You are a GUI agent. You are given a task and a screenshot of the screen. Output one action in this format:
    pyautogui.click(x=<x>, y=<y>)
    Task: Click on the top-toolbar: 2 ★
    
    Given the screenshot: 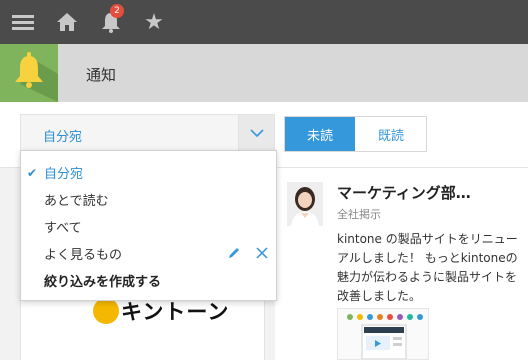 What is the action you would take?
    pyautogui.click(x=264, y=22)
    